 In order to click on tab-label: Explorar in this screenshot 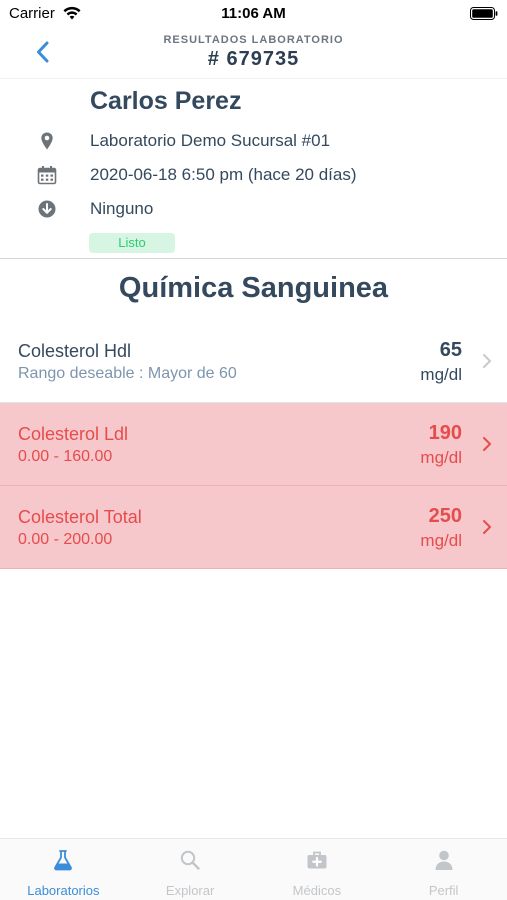, I will do `click(190, 890)`.